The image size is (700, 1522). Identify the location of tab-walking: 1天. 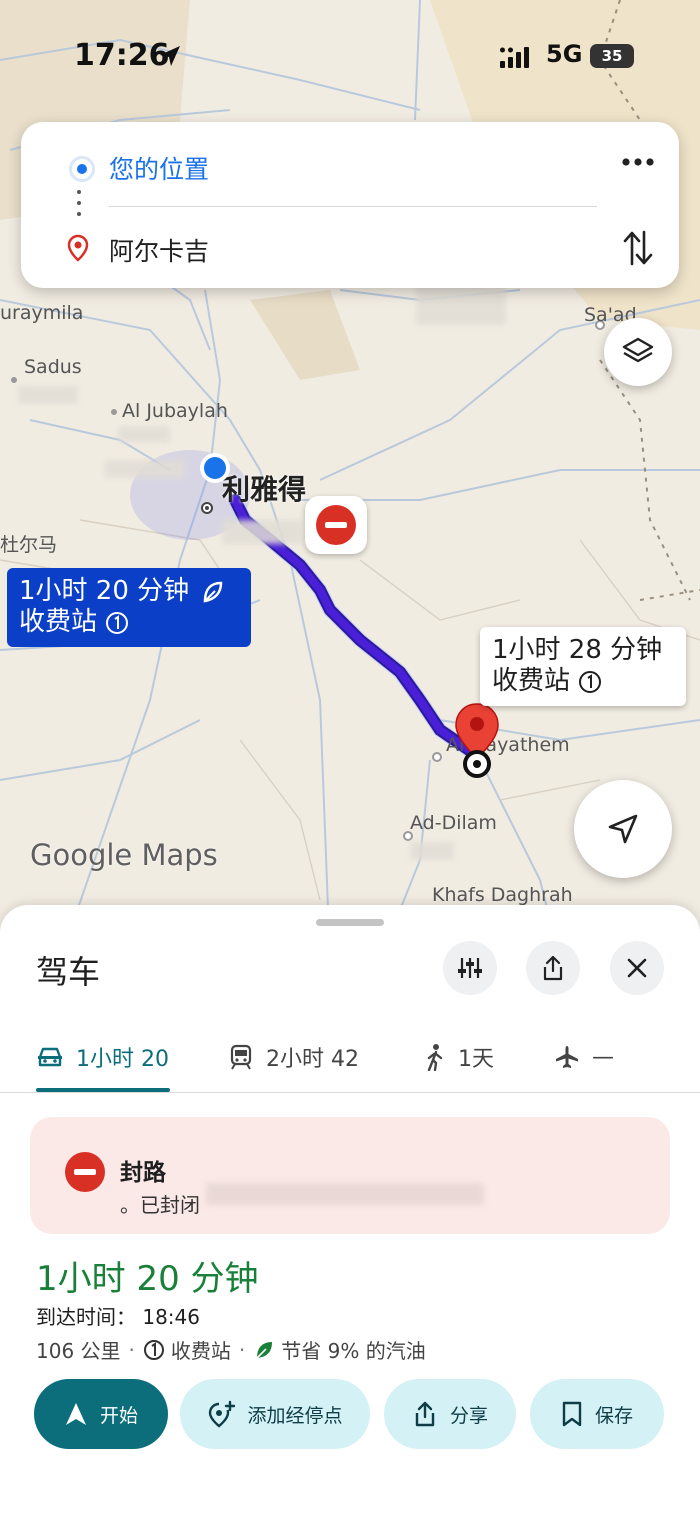
(459, 1057).